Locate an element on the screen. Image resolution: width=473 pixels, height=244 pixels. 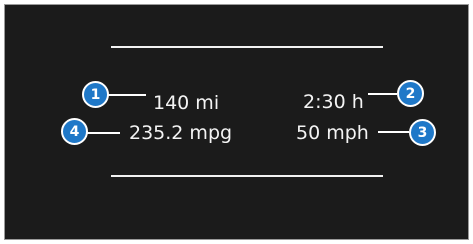
driving-time-value: 2:30 h is located at coordinates (333, 102).